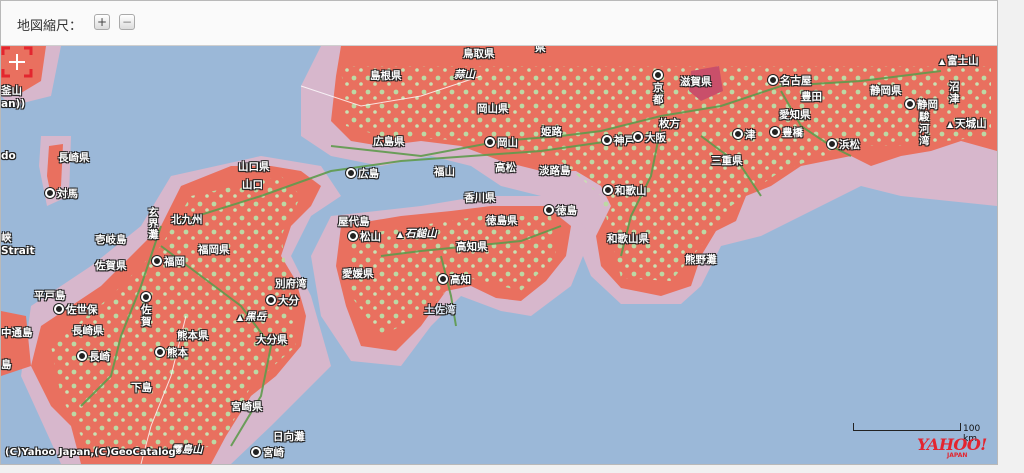 The image size is (1024, 473). What do you see at coordinates (959, 60) in the screenshot?
I see `label-fuji: 富士山` at bounding box center [959, 60].